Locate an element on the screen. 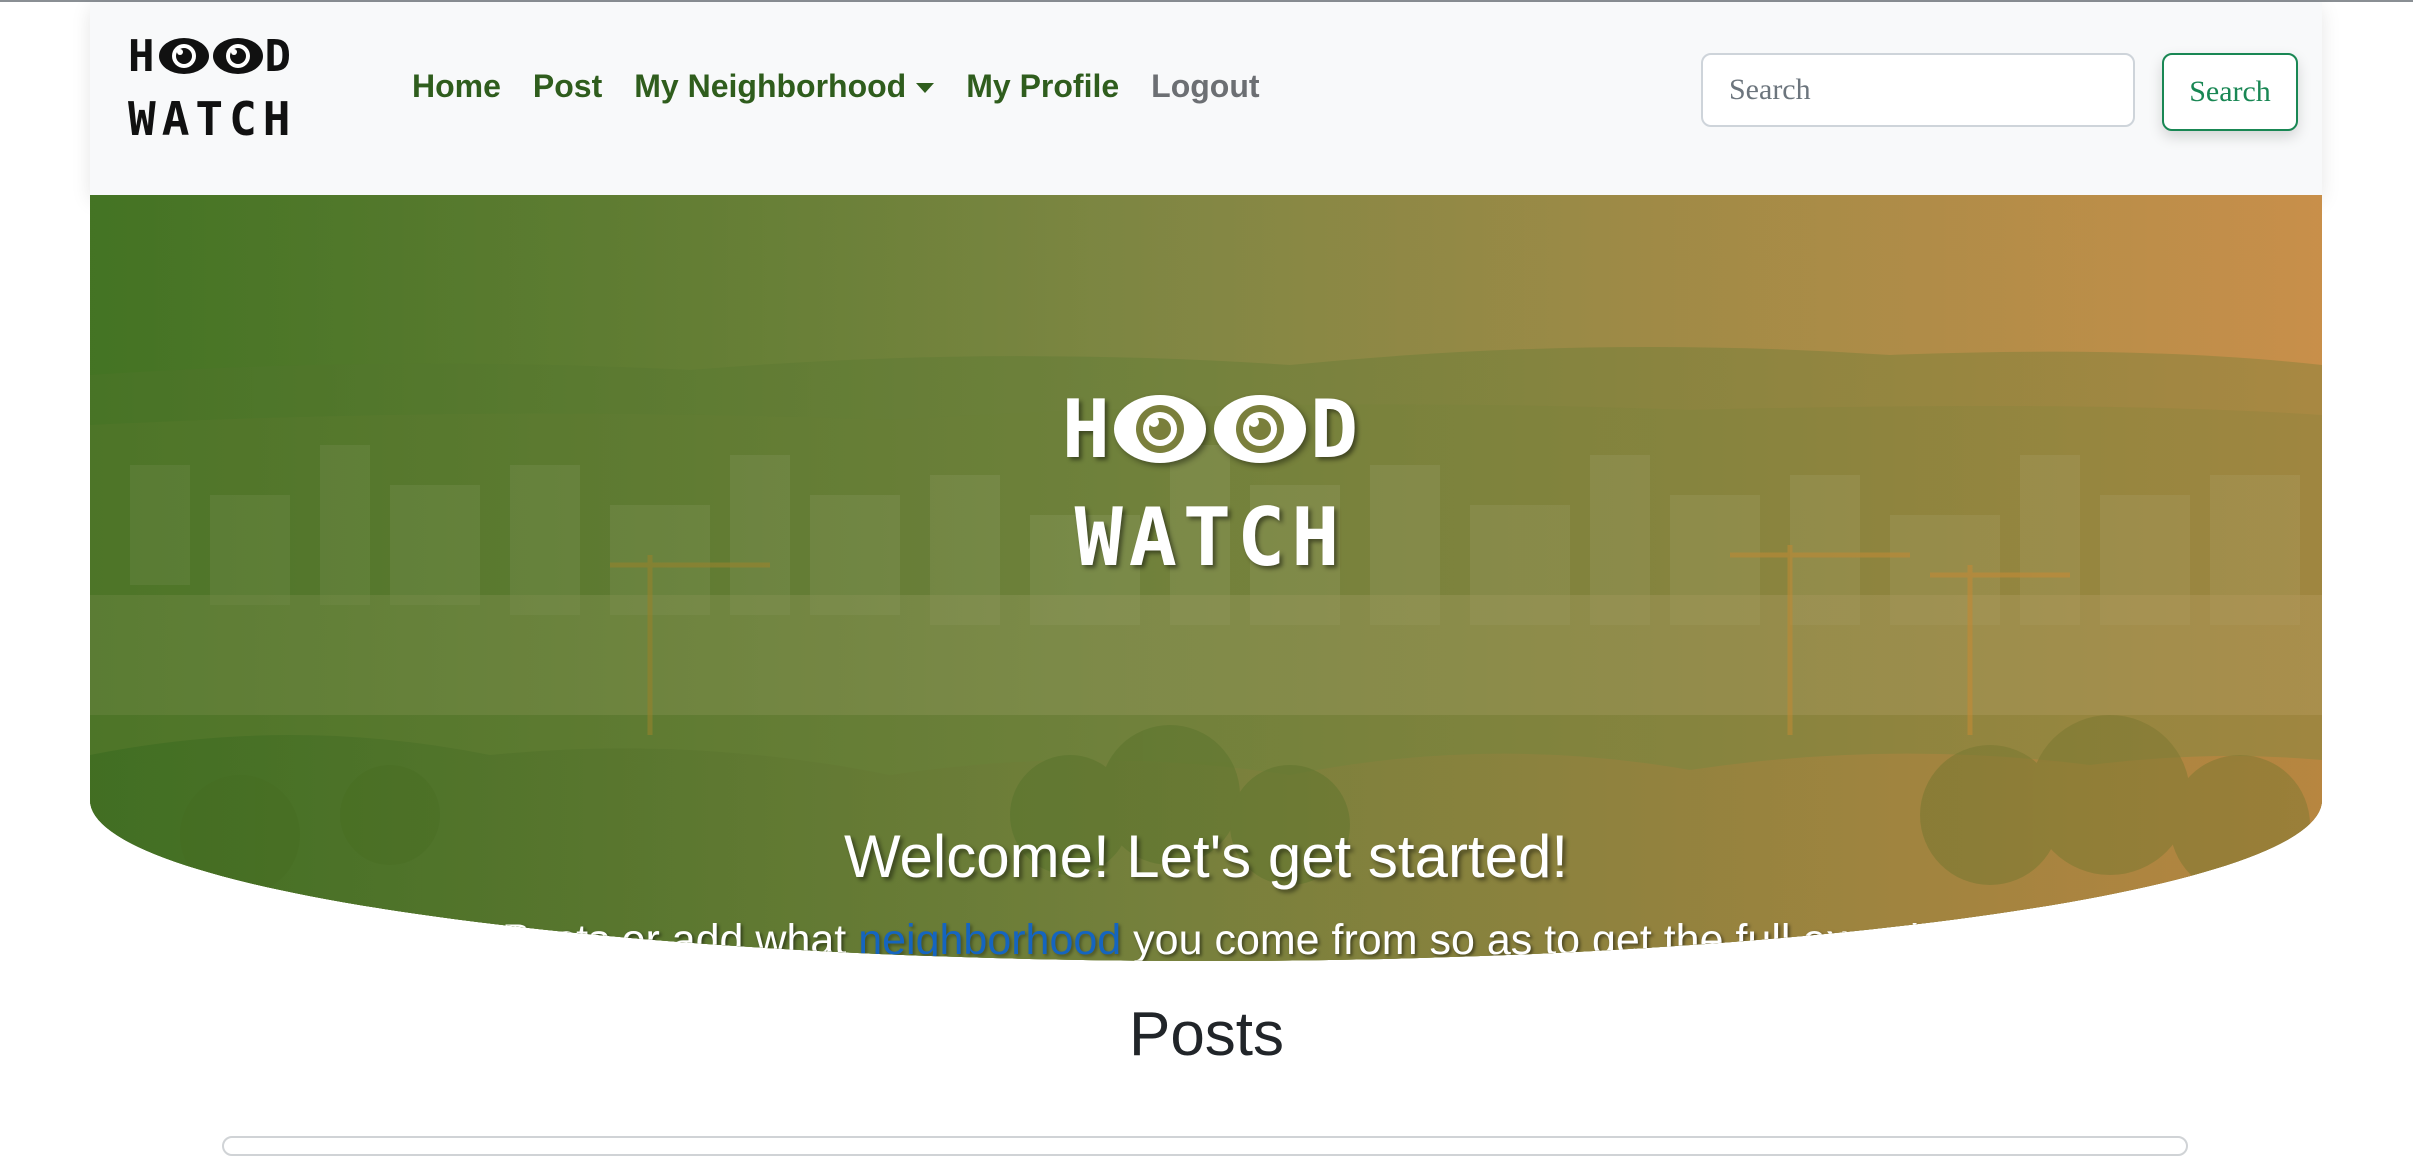 The width and height of the screenshot is (2413, 1156). brand-letter-h: H is located at coordinates (142, 56).